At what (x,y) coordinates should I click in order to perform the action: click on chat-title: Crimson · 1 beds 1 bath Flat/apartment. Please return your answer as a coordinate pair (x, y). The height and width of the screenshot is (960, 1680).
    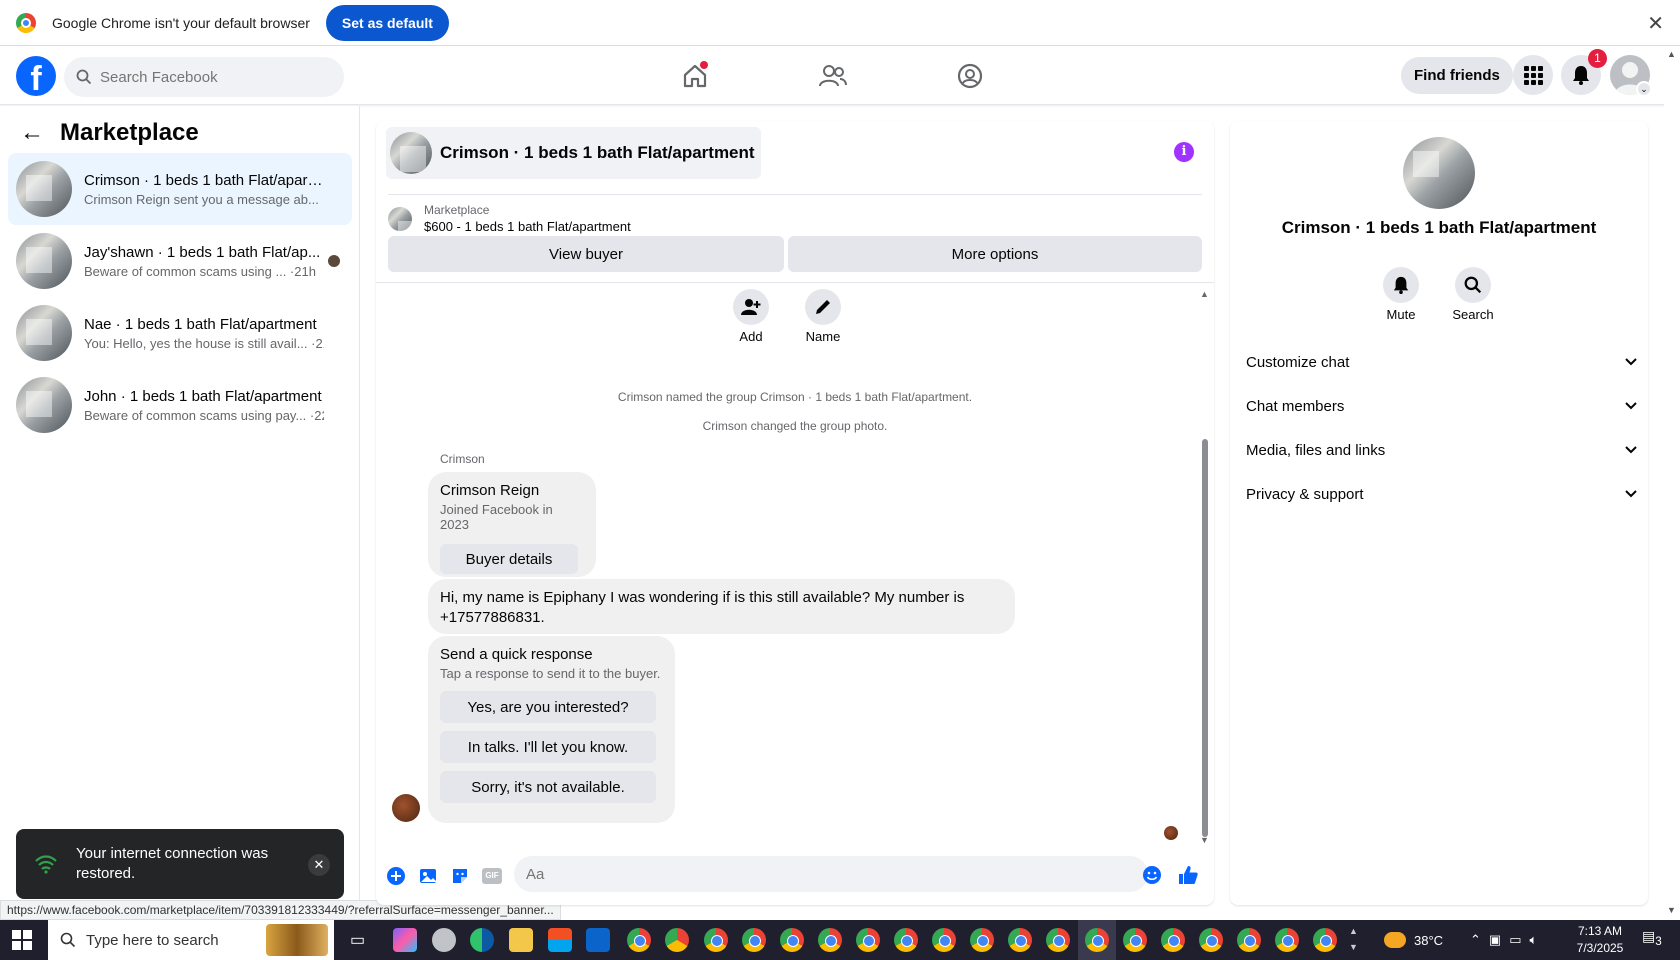
    Looking at the image, I should click on (597, 152).